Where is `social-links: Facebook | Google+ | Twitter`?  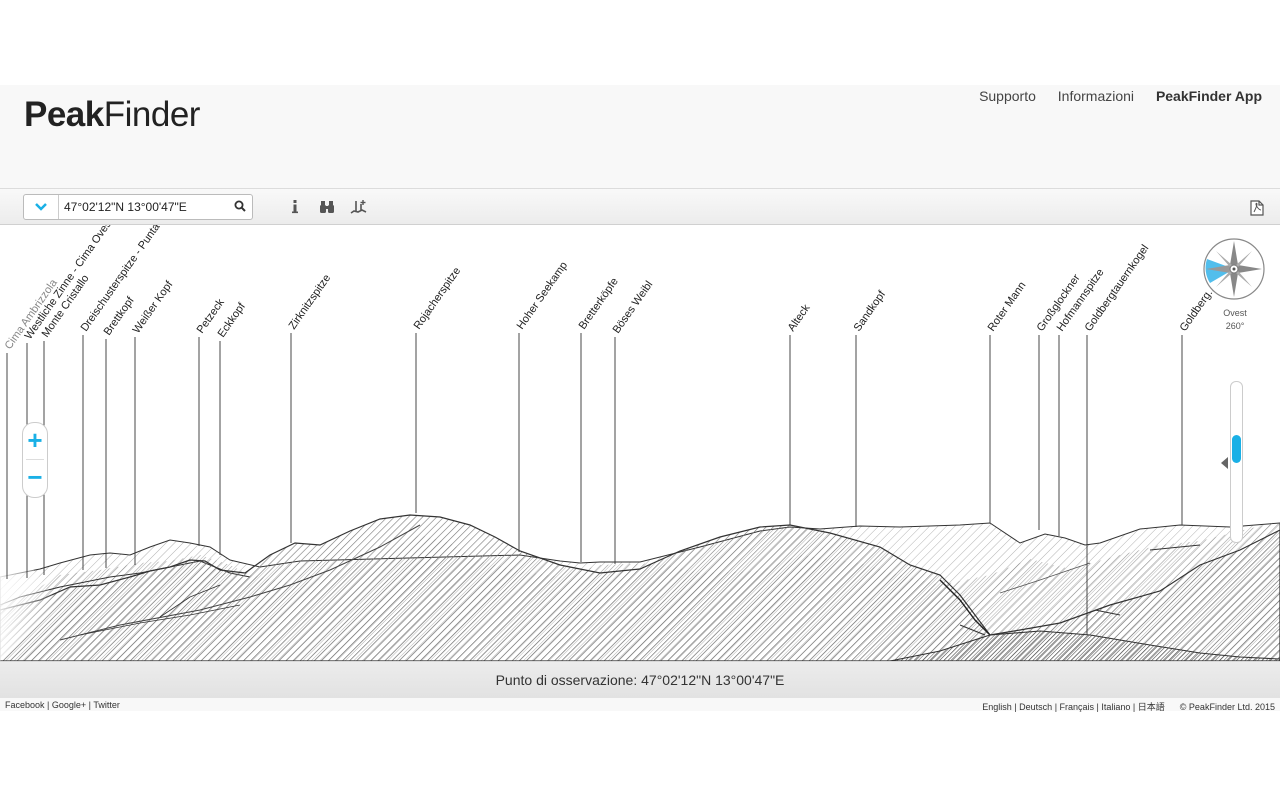 social-links: Facebook | Google+ | Twitter is located at coordinates (62, 705).